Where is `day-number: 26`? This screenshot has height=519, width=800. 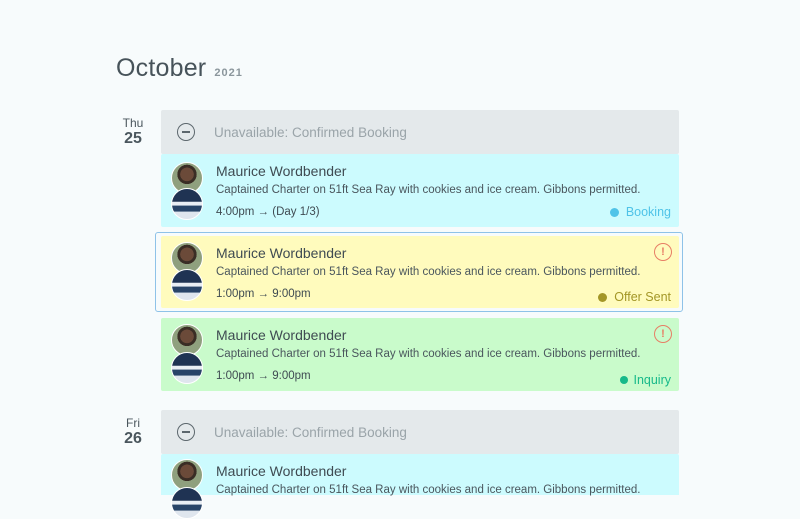 day-number: 26 is located at coordinates (133, 438).